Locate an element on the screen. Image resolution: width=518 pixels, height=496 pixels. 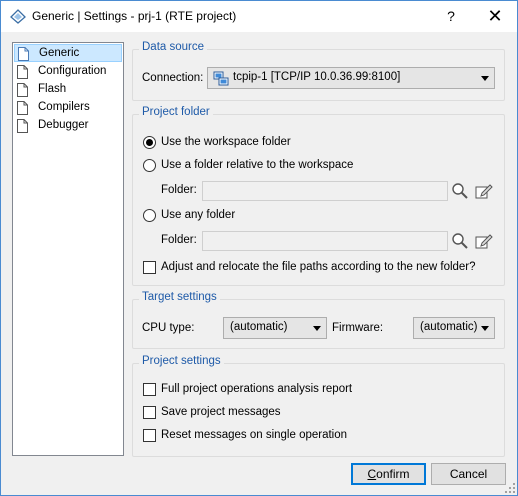
help-button: ? is located at coordinates (451, 16).